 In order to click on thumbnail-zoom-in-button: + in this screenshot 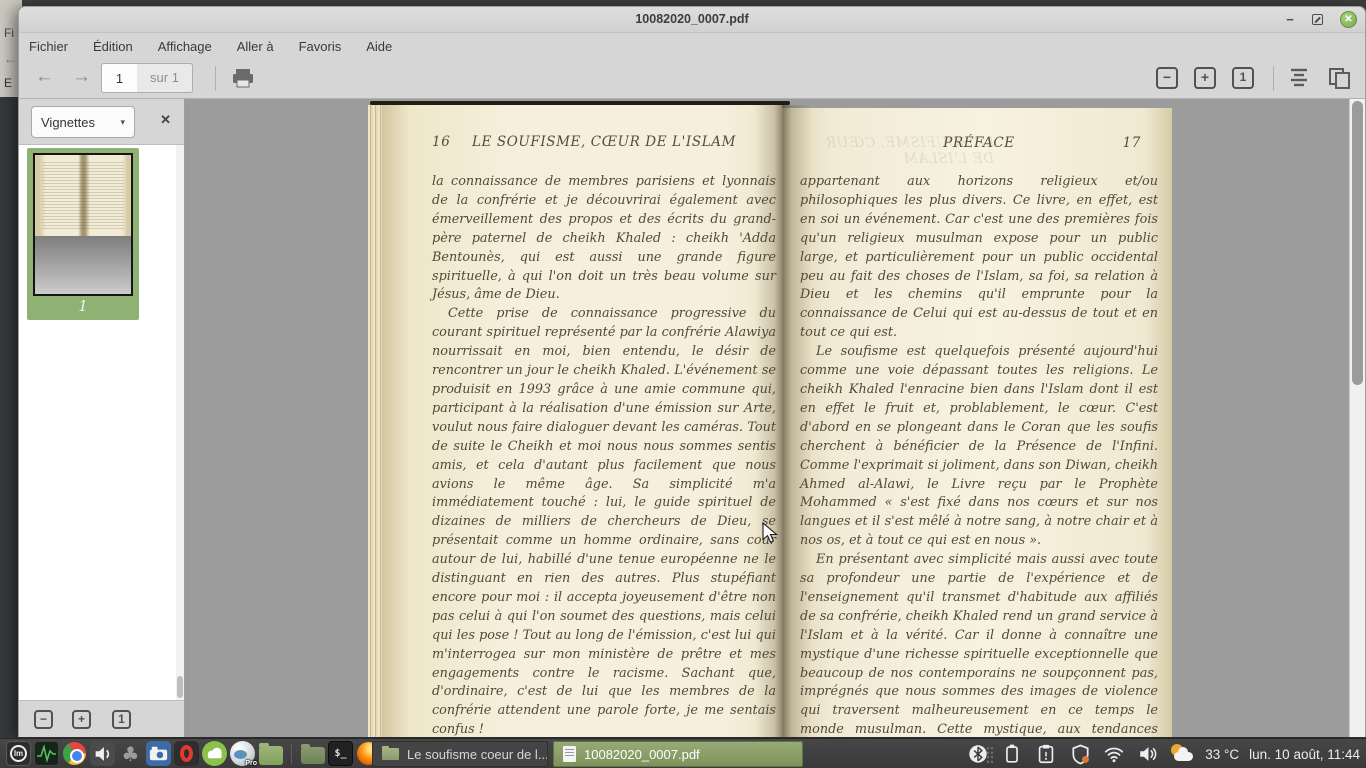, I will do `click(81, 719)`.